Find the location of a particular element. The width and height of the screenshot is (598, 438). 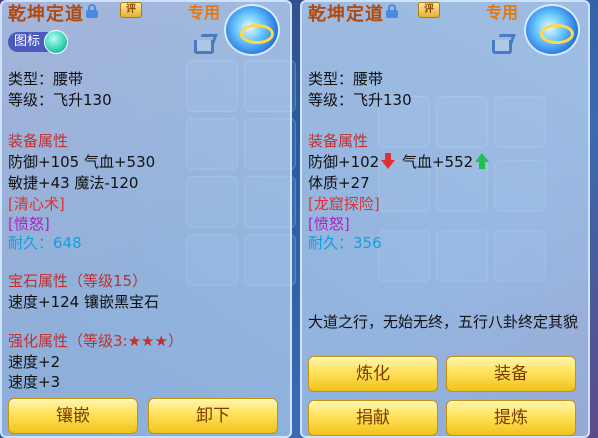

icon-toggle: 图标 is located at coordinates (38, 42).